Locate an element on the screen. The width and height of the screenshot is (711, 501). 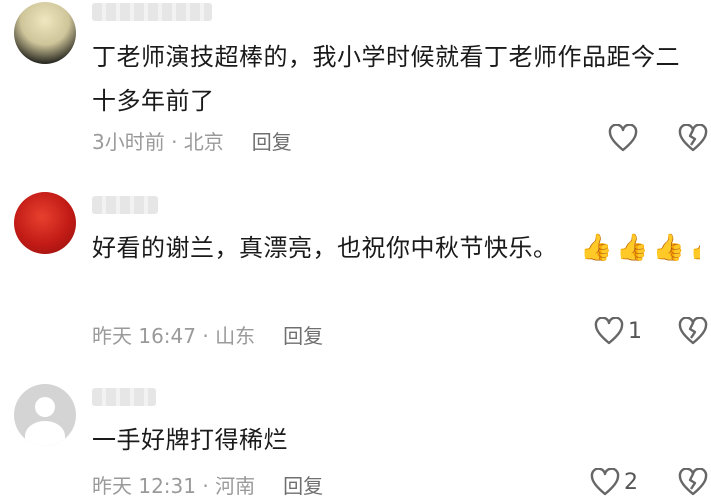
comment-text: 一手好牌打得稀烂 is located at coordinates (190, 440).